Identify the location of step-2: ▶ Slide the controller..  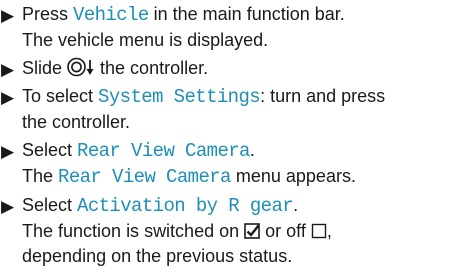
(228, 68).